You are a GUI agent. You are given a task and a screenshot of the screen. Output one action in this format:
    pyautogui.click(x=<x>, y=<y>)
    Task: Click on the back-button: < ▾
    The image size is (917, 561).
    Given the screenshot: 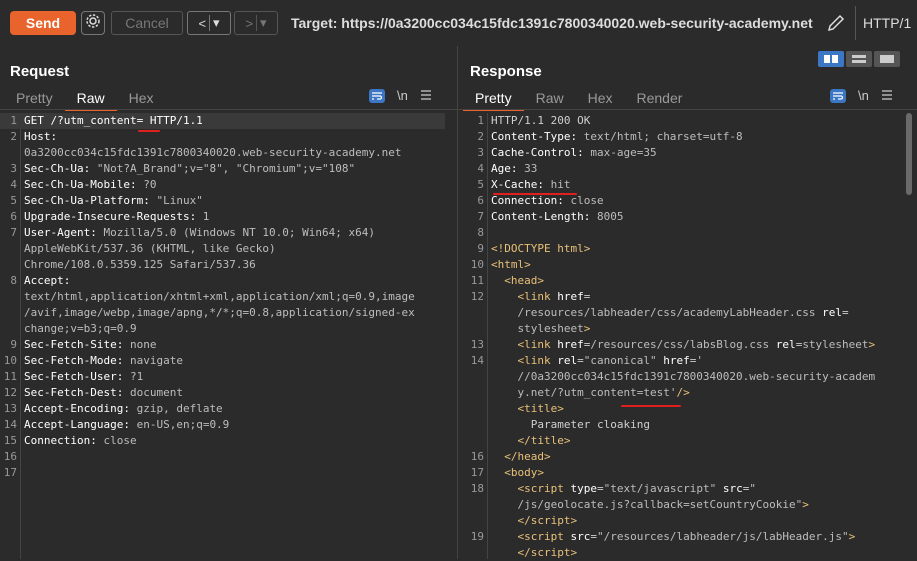 What is the action you would take?
    pyautogui.click(x=209, y=23)
    